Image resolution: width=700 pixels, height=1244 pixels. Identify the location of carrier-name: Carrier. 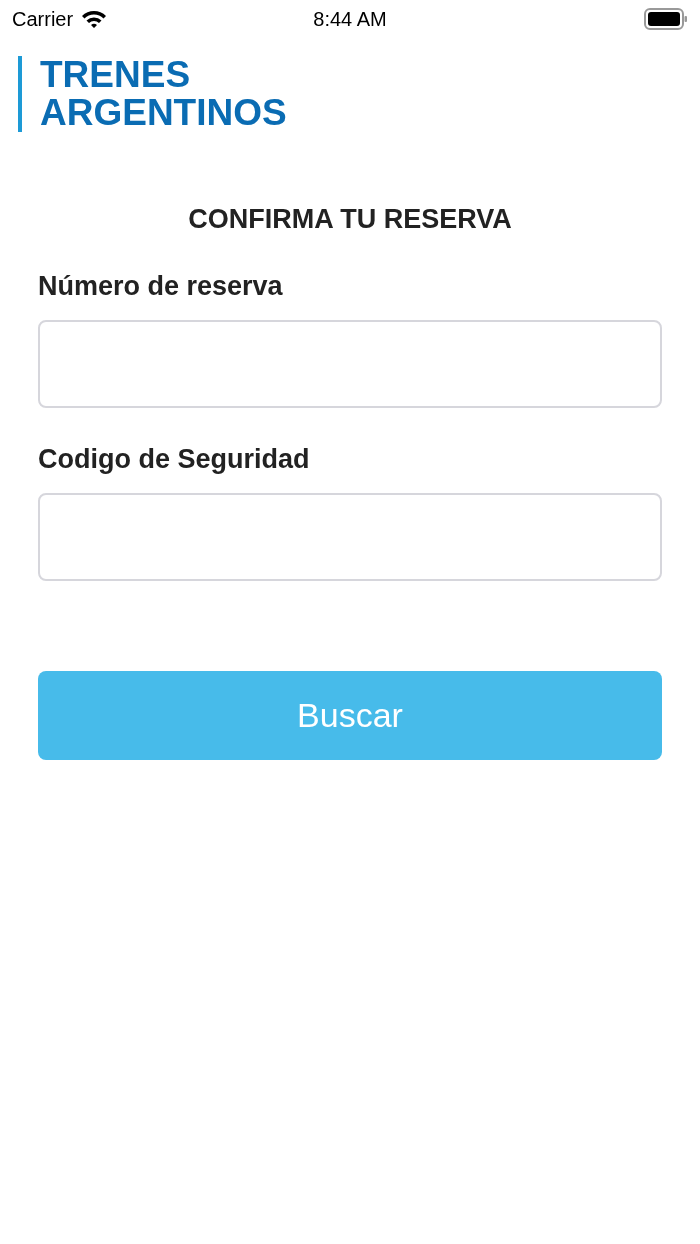
(43, 19).